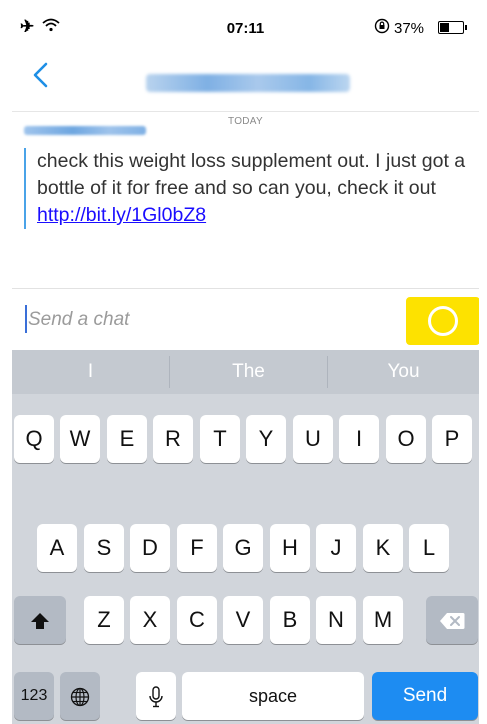  I want to click on battery-percent: 37%, so click(409, 28).